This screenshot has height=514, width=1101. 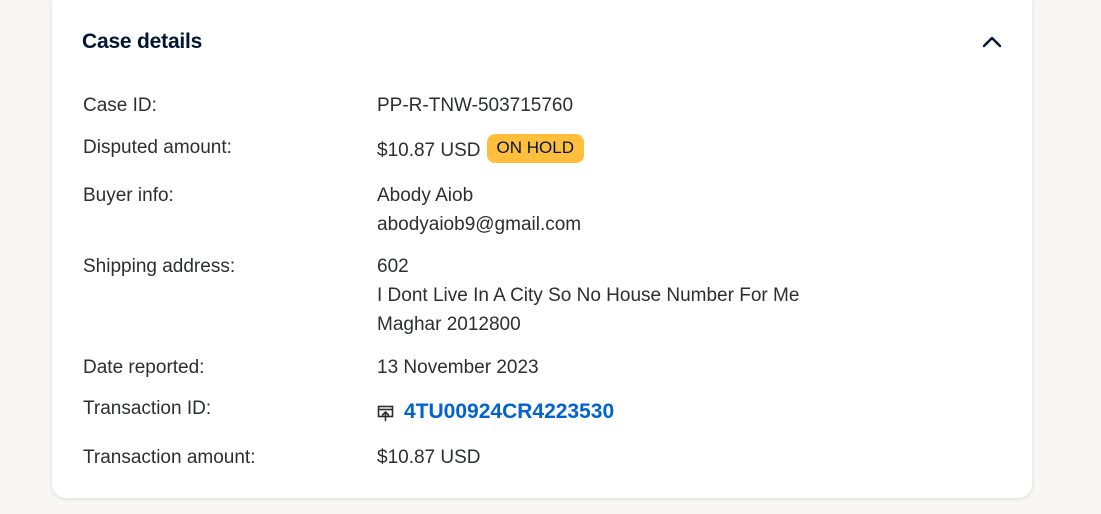 What do you see at coordinates (449, 324) in the screenshot?
I see `address-line-3: Maghar 2012800` at bounding box center [449, 324].